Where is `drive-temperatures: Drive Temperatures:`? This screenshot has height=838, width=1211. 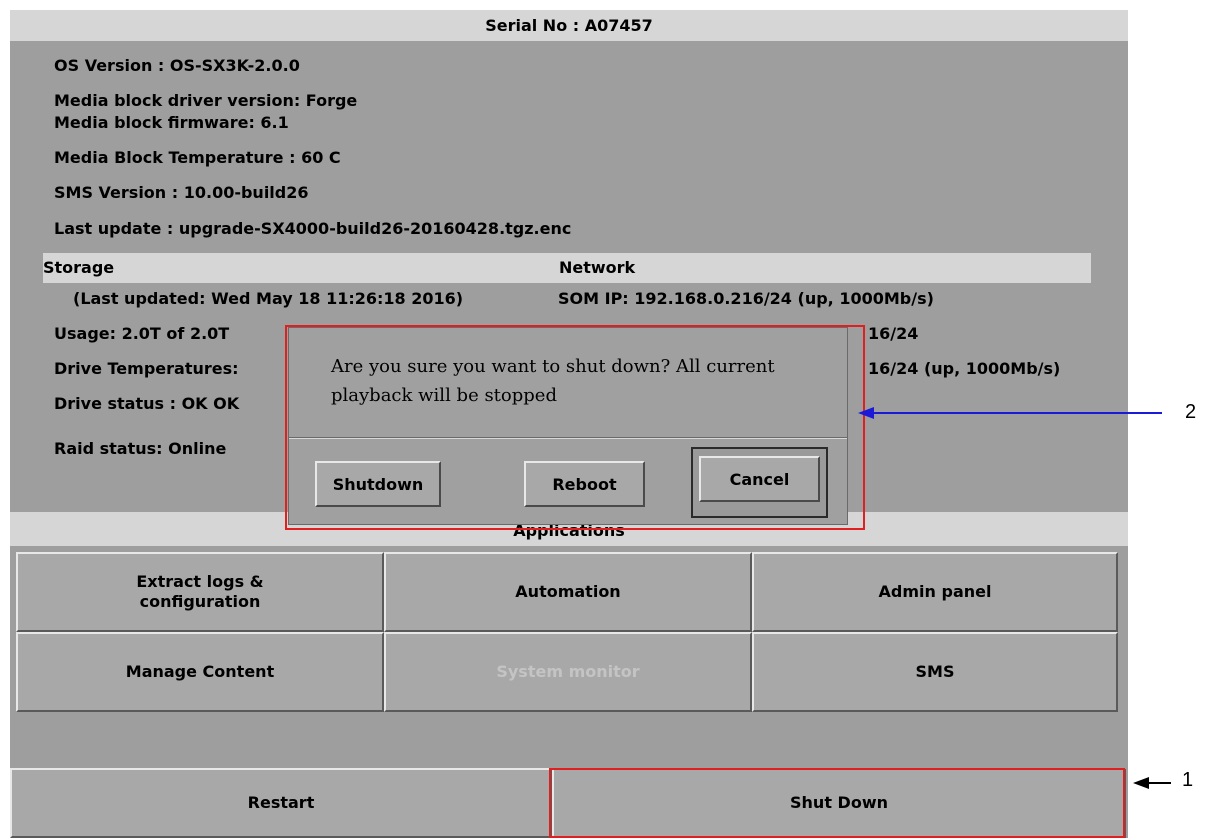 drive-temperatures: Drive Temperatures: is located at coordinates (146, 368).